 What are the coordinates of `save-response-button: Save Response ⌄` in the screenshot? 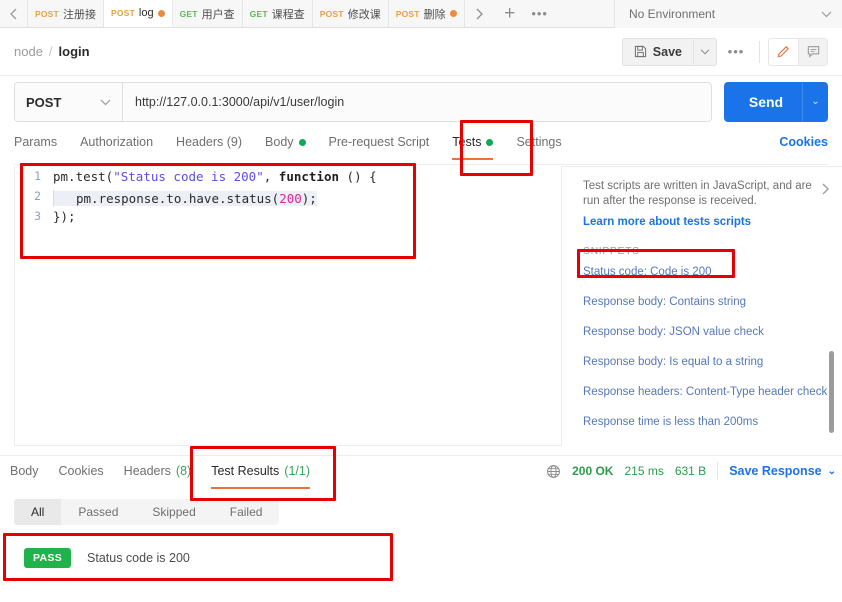 It's located at (782, 471).